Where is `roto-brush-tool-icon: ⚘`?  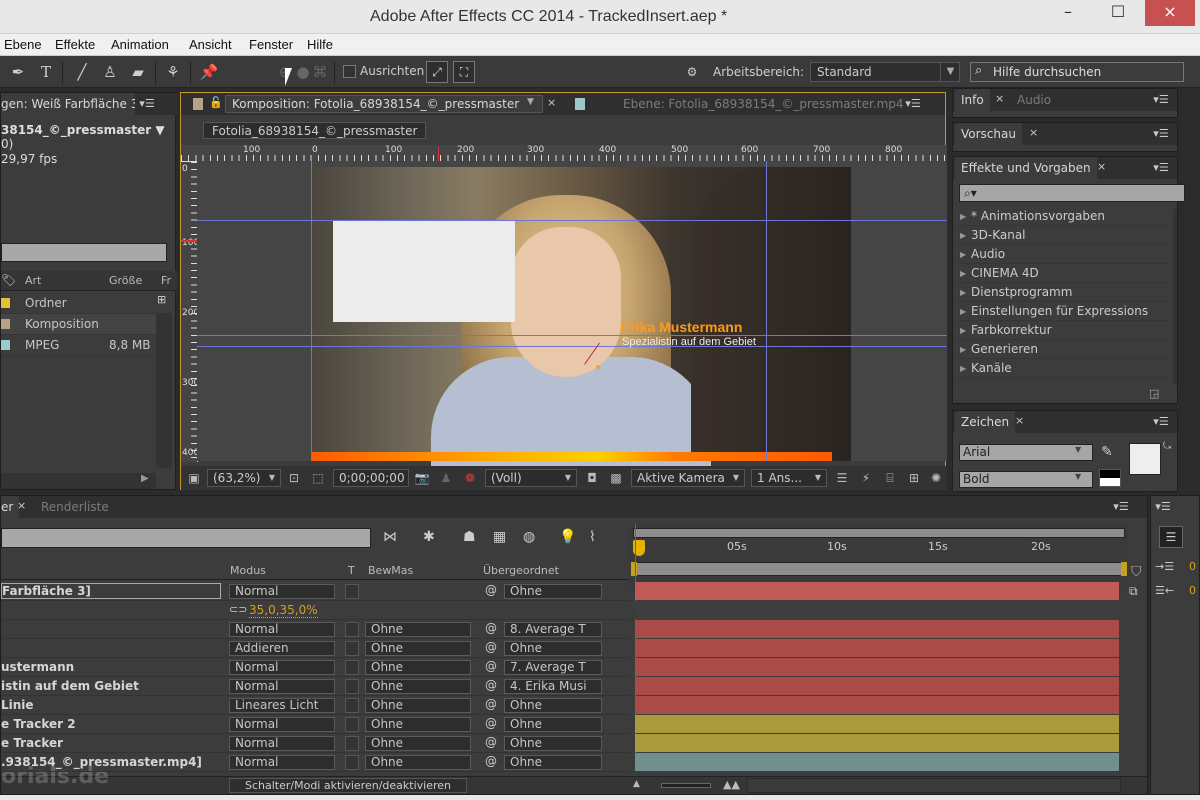 roto-brush-tool-icon: ⚘ is located at coordinates (173, 72).